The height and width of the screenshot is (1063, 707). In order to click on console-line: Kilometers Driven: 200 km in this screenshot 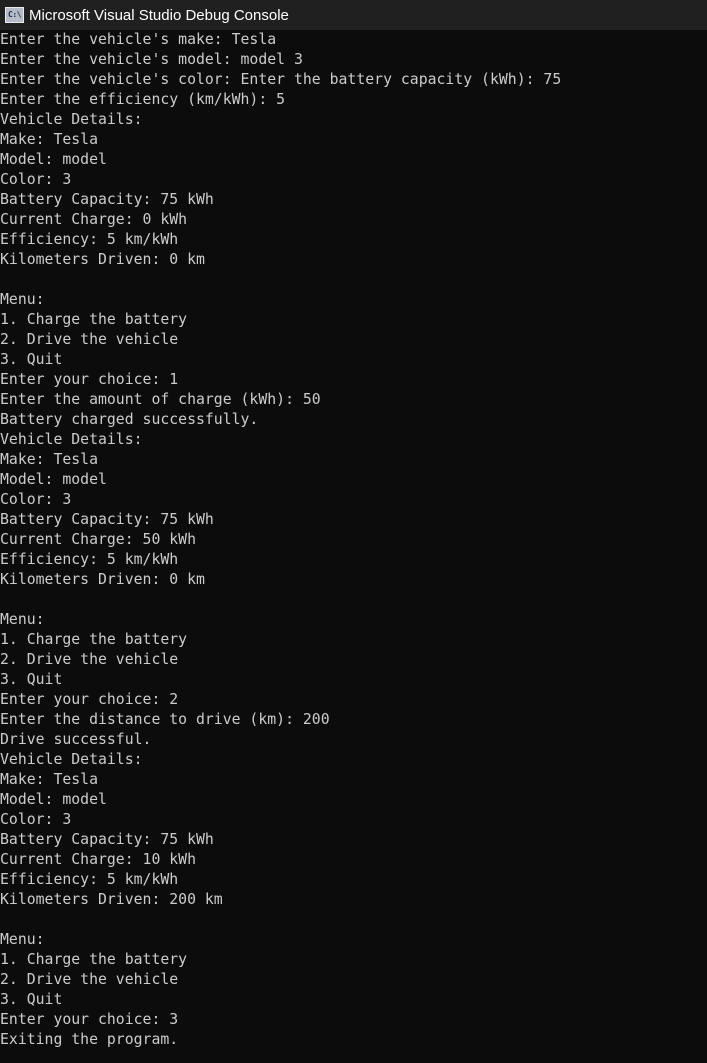, I will do `click(111, 899)`.